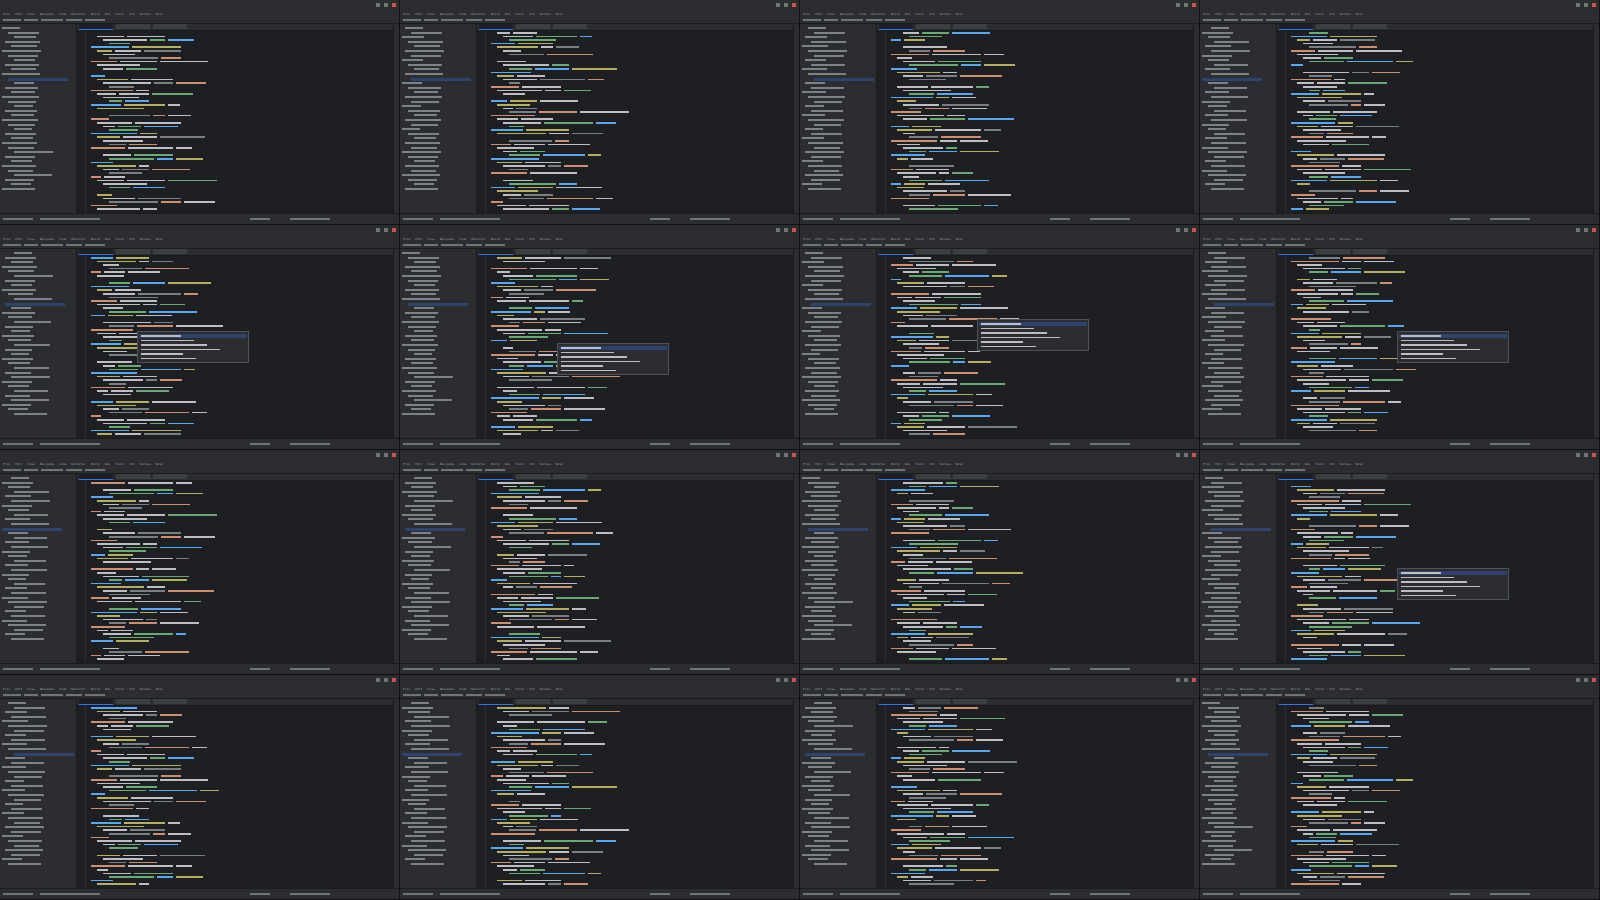 The height and width of the screenshot is (900, 1600). Describe the element at coordinates (47, 14) in the screenshot. I see `menu-item: Navigate` at that location.